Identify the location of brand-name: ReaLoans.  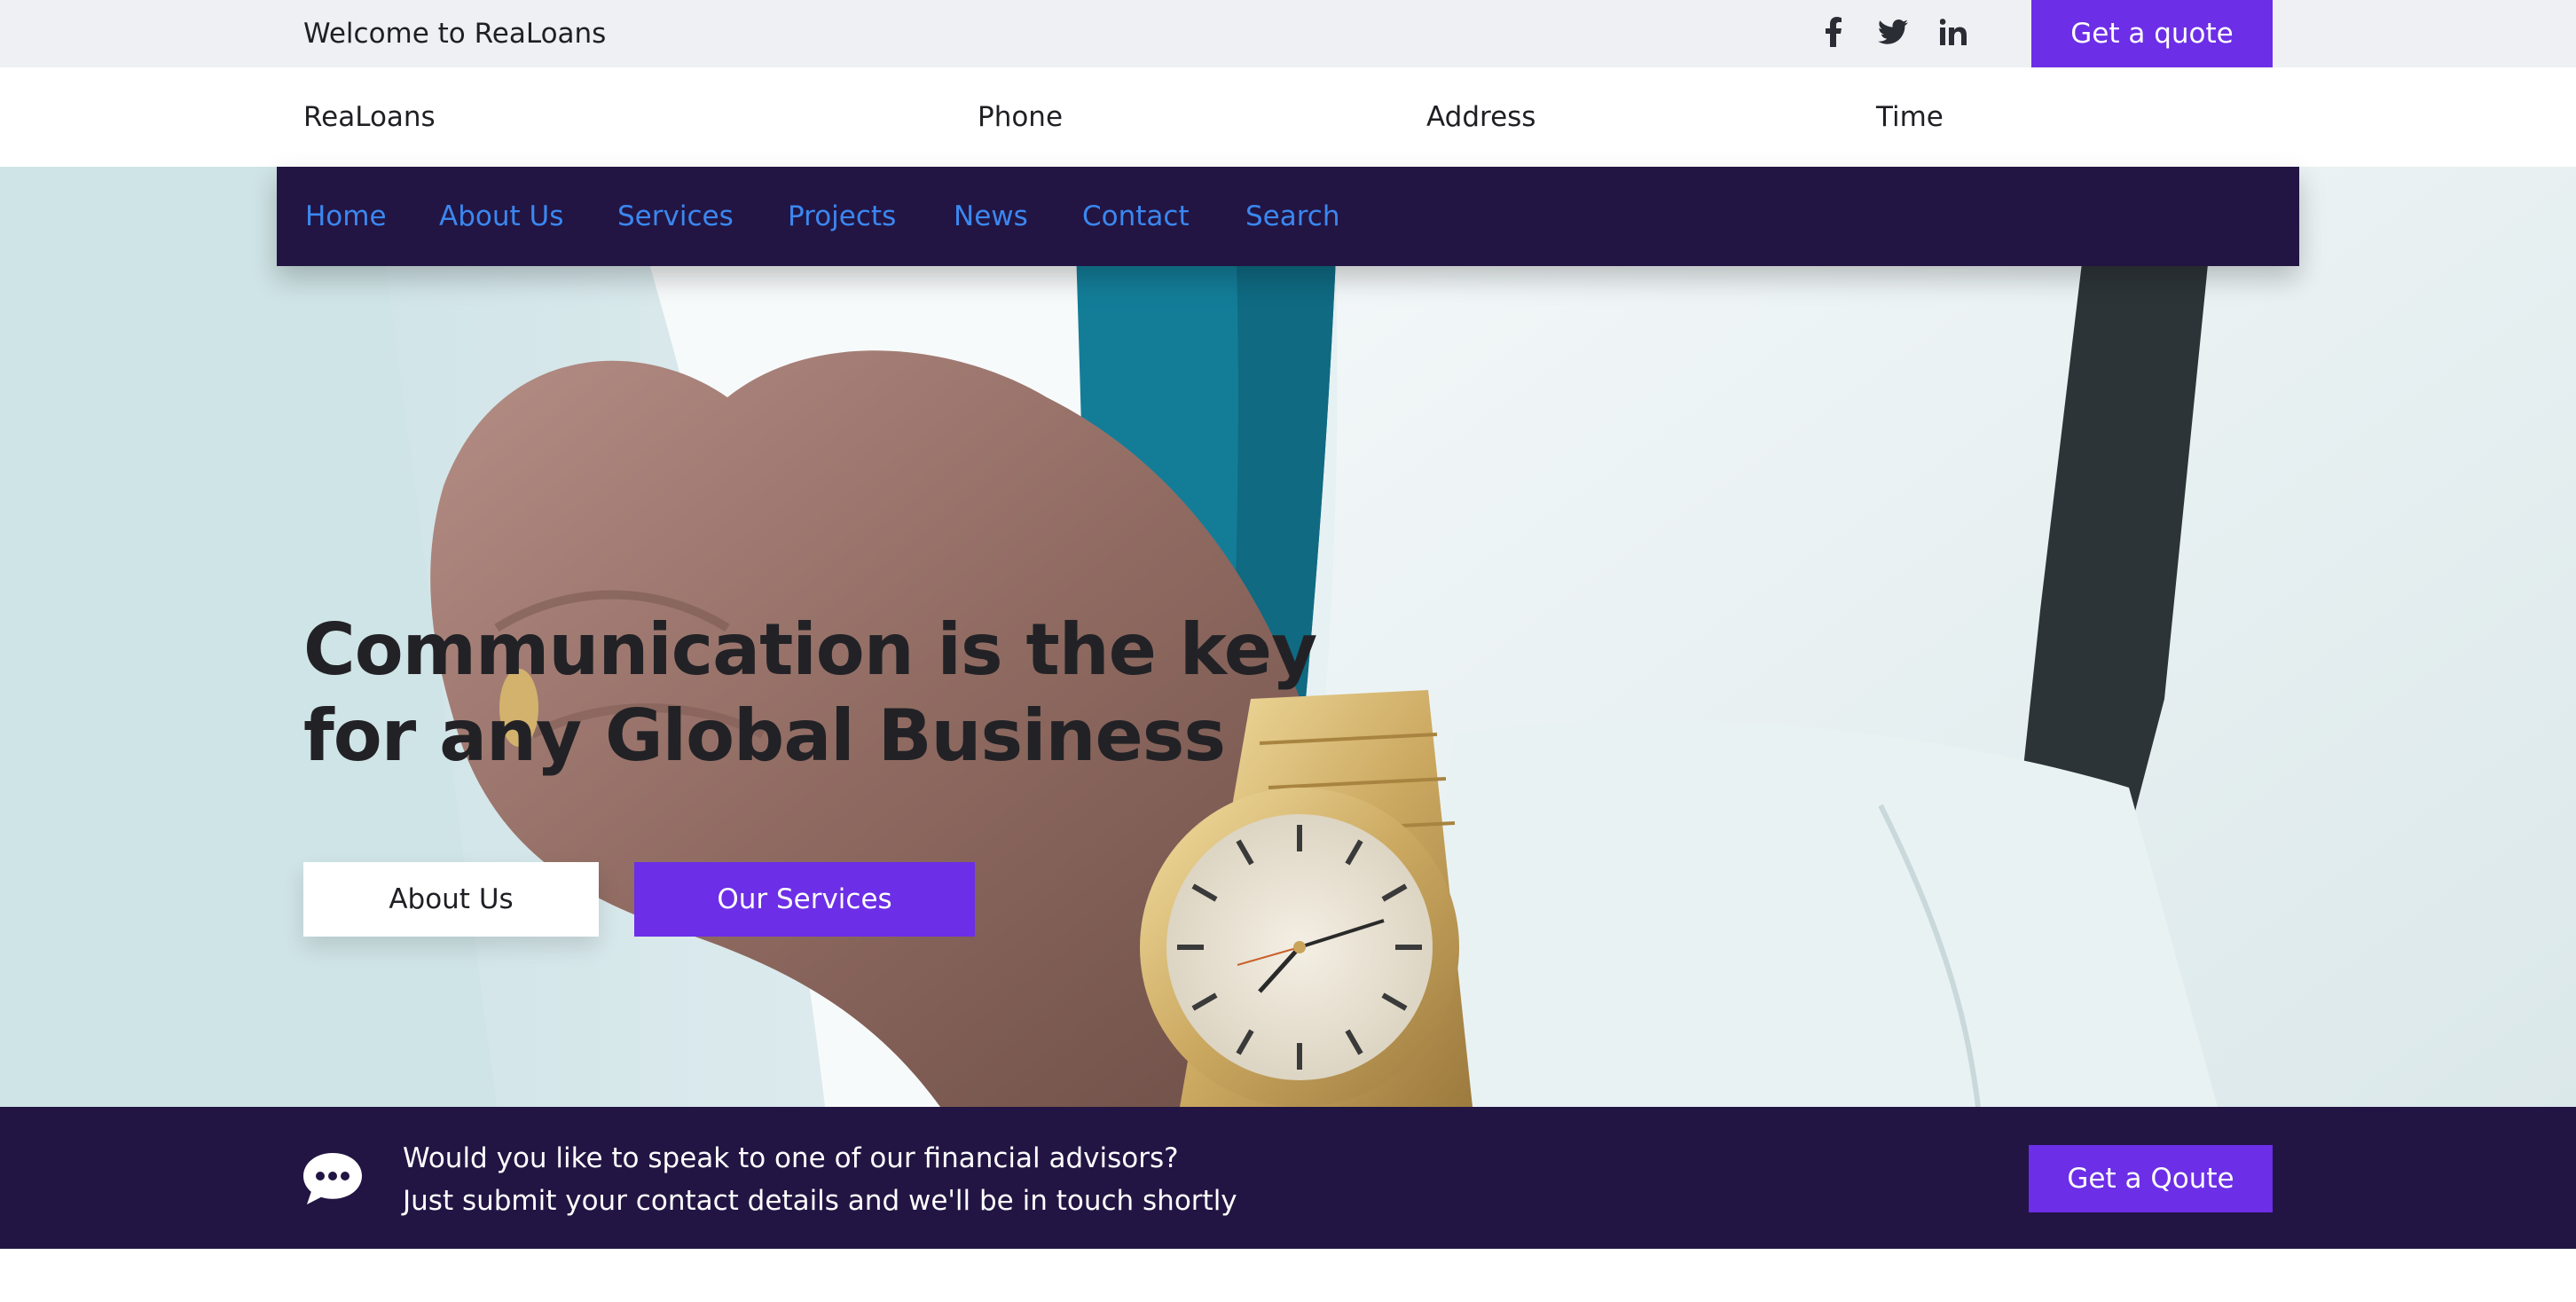
(369, 117).